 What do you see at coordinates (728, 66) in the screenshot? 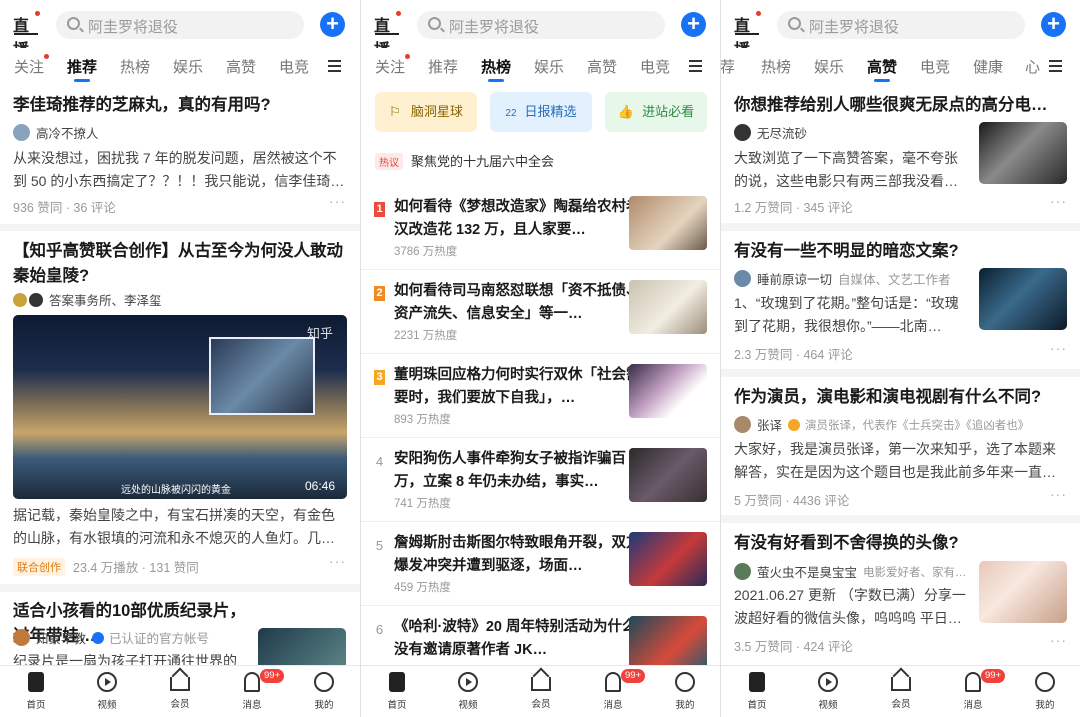
I see `tab-recommend: 荐` at bounding box center [728, 66].